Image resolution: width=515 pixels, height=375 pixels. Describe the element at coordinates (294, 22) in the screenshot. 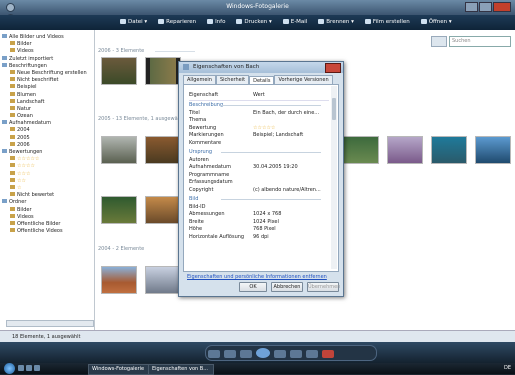

I see `toolbar-email: E-Mail` at that location.